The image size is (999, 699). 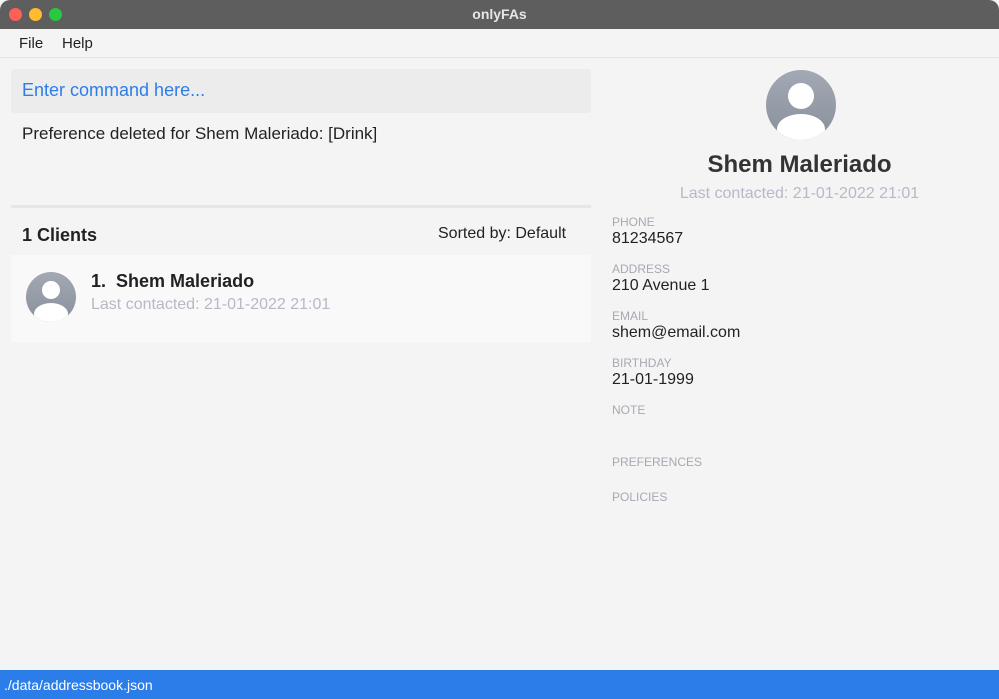 I want to click on client-count: 1 Clients, so click(x=60, y=235).